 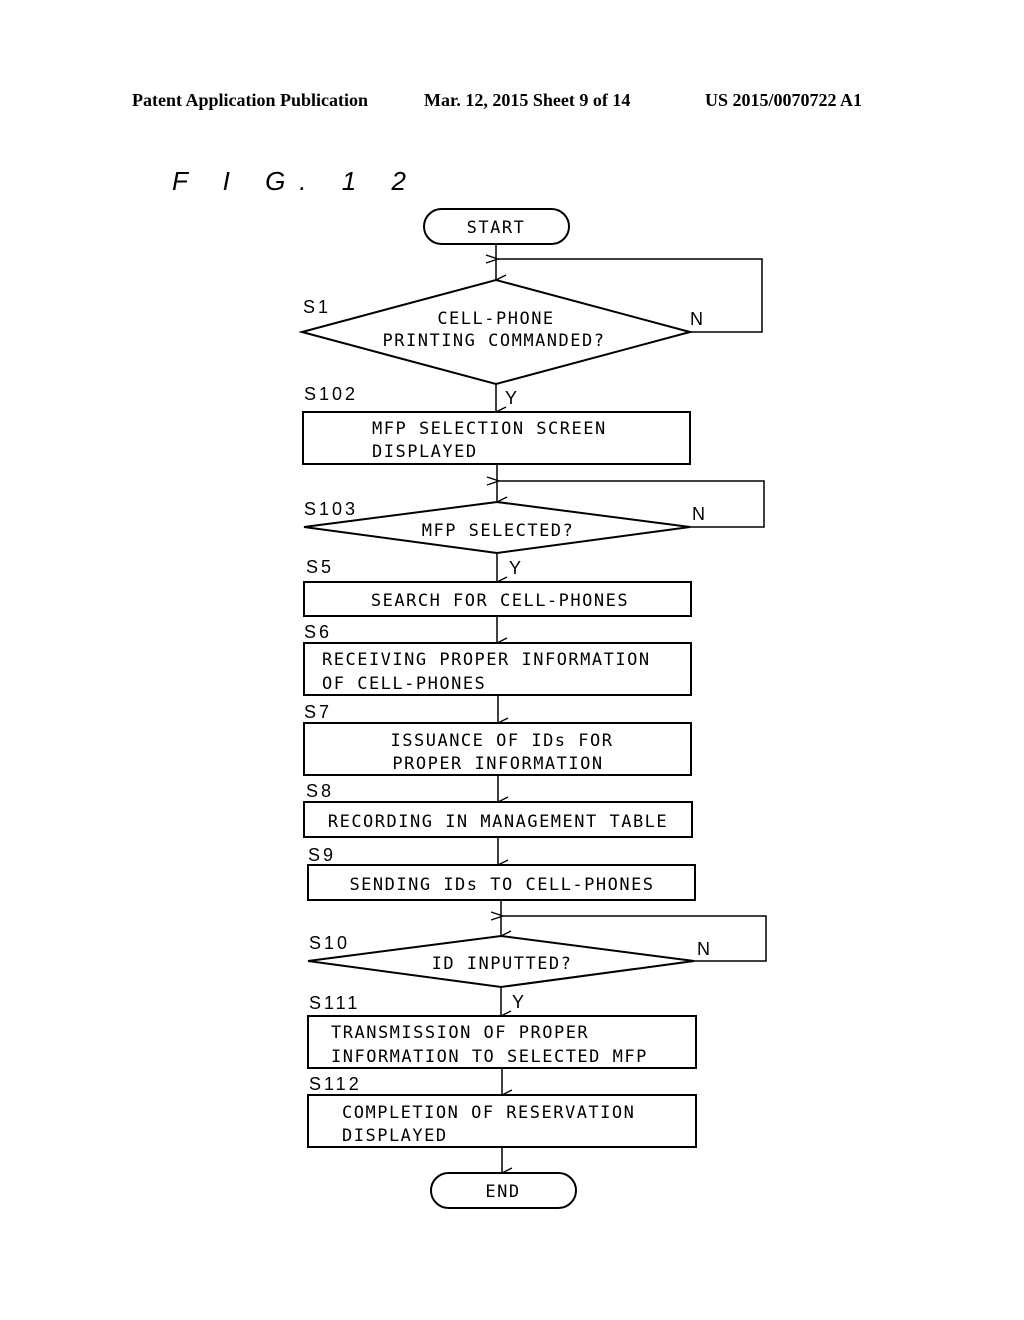 I want to click on end-terminal: END, so click(x=503, y=1190).